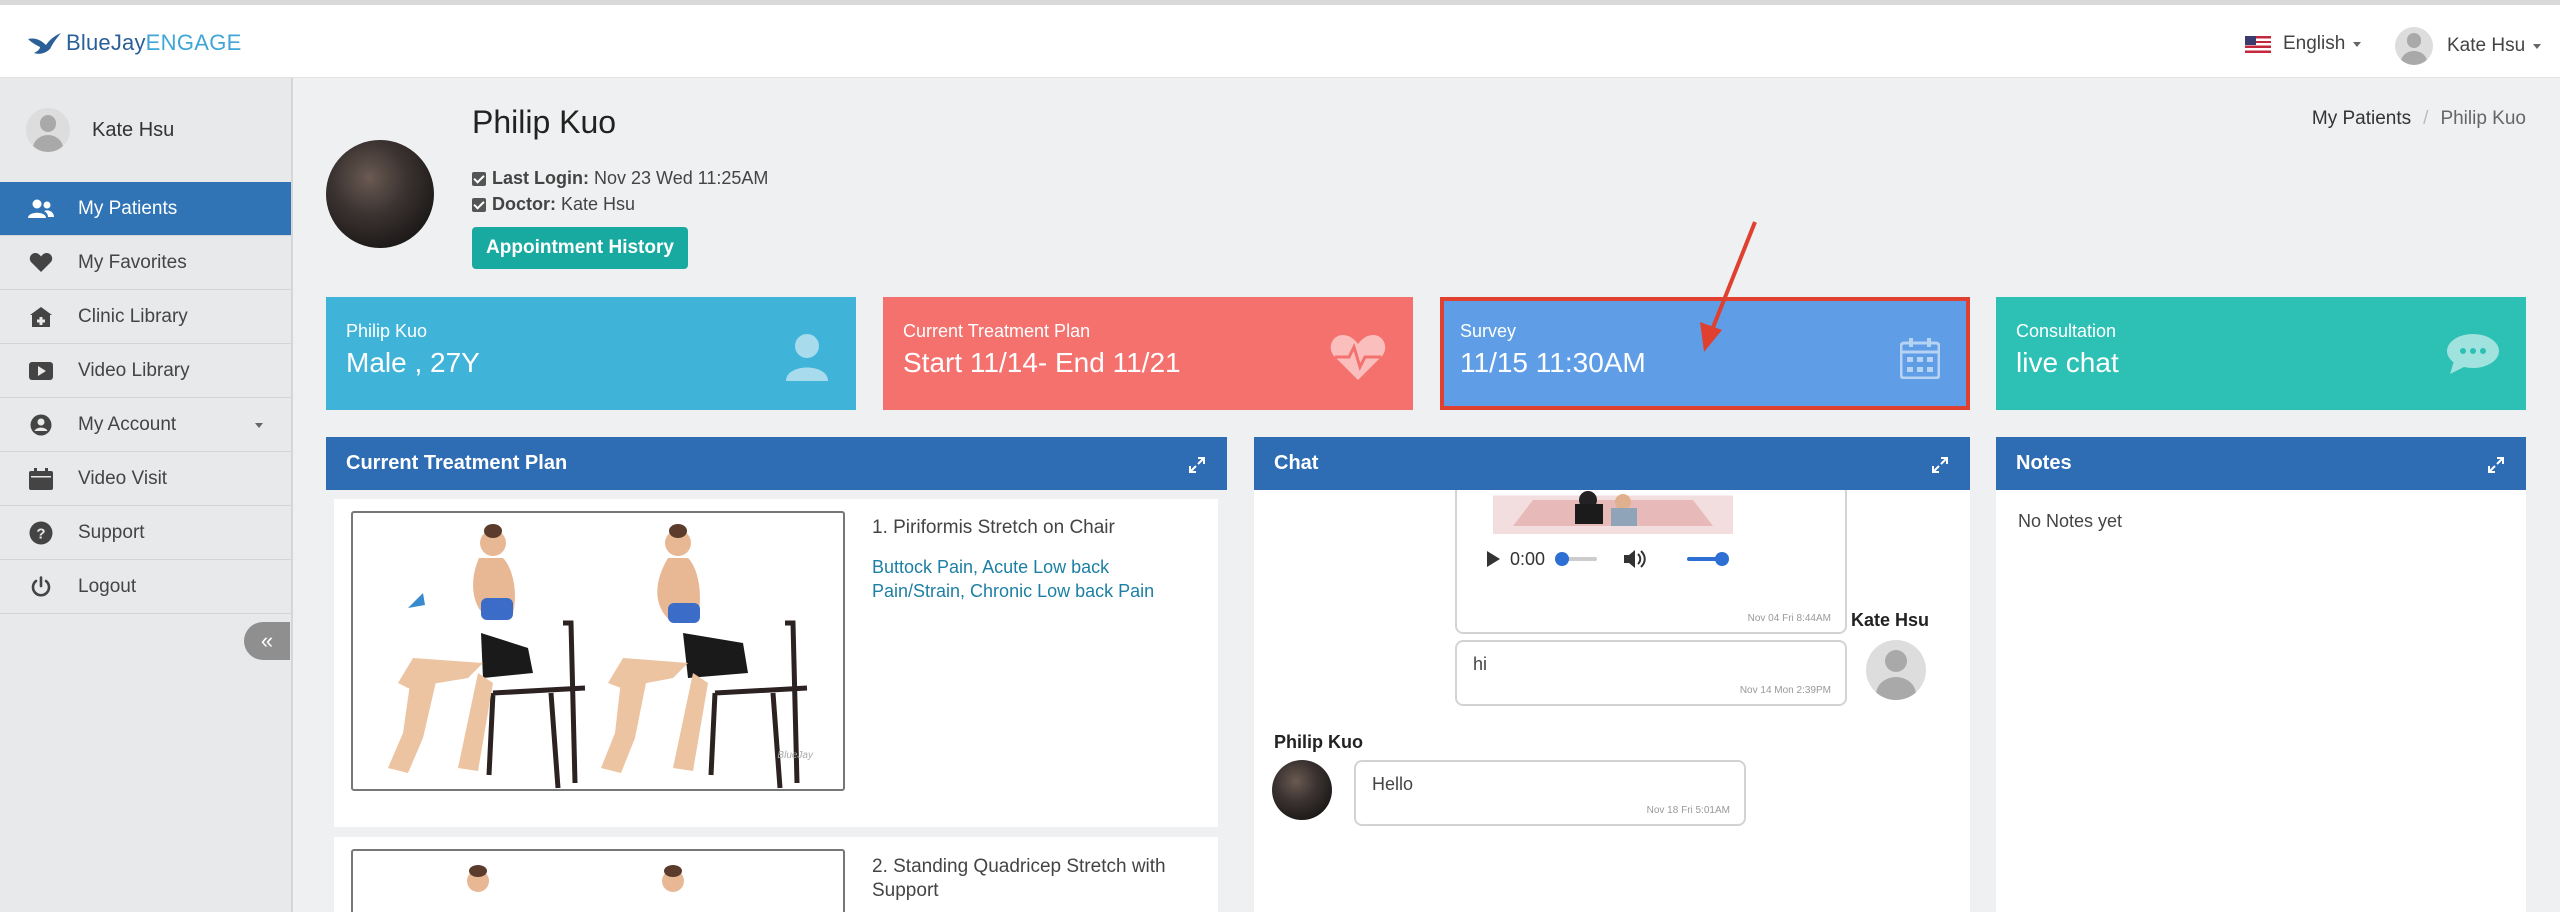 This screenshot has height=912, width=2560. What do you see at coordinates (2361, 118) in the screenshot?
I see `breadcrumb-my-patients: My Patients` at bounding box center [2361, 118].